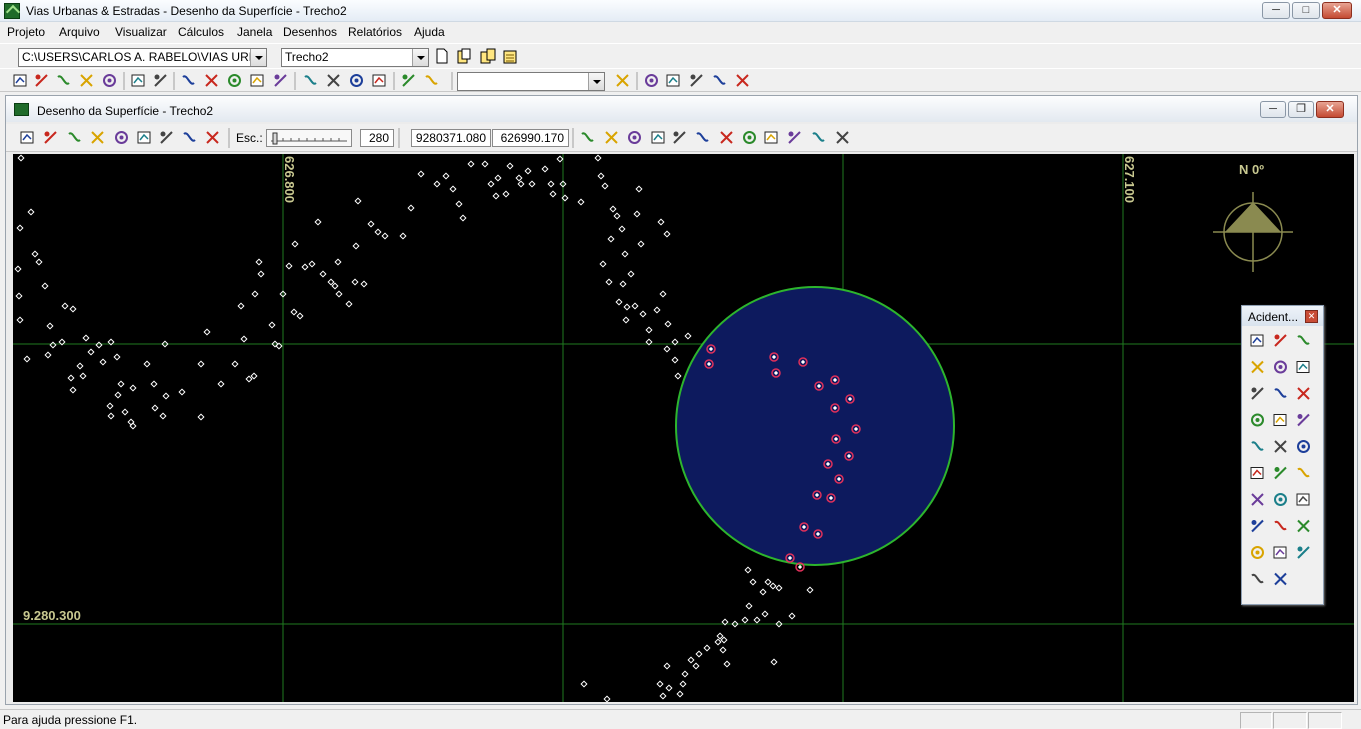 This screenshot has height=729, width=1361. Describe the element at coordinates (188, 80) in the screenshot. I see `cut-icon` at that location.